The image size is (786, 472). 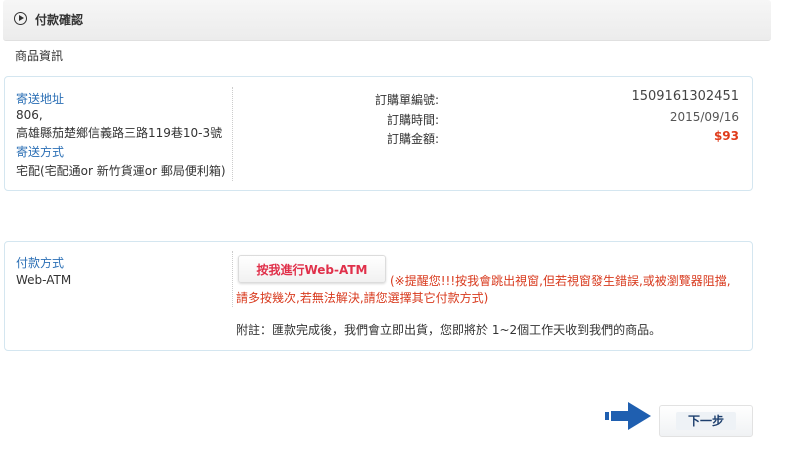 What do you see at coordinates (387, 20) in the screenshot?
I see `section-header: 付款確認` at bounding box center [387, 20].